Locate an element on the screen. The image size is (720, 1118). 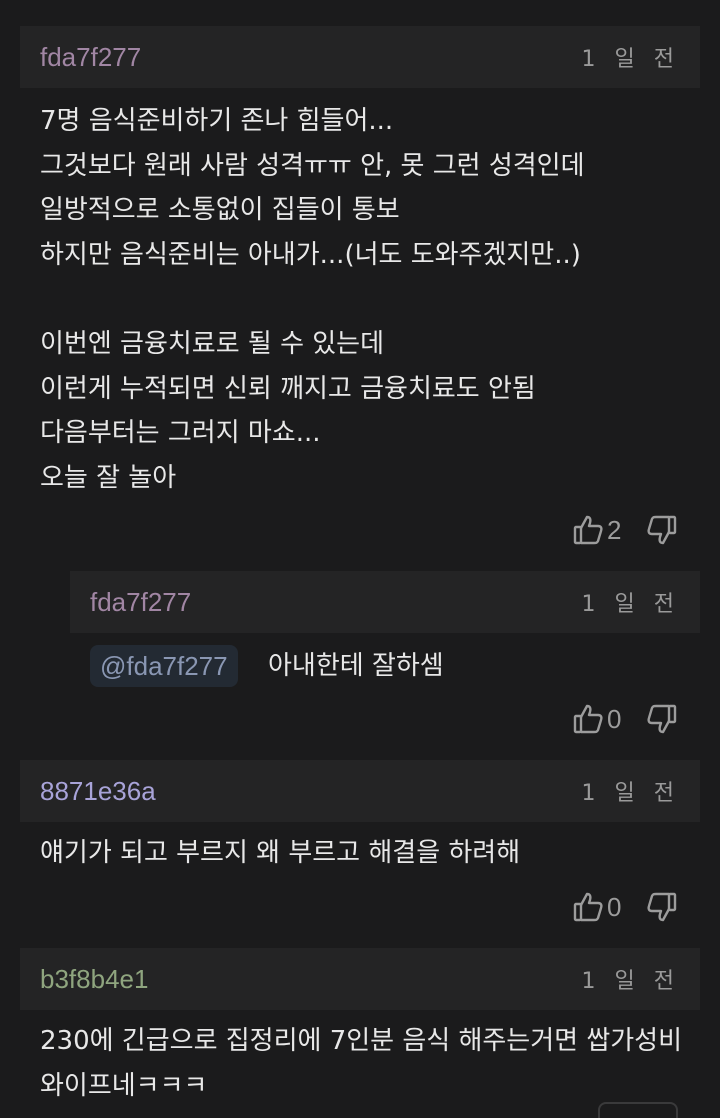
reply-text: 아내한테 잘하셈 is located at coordinates (356, 666).